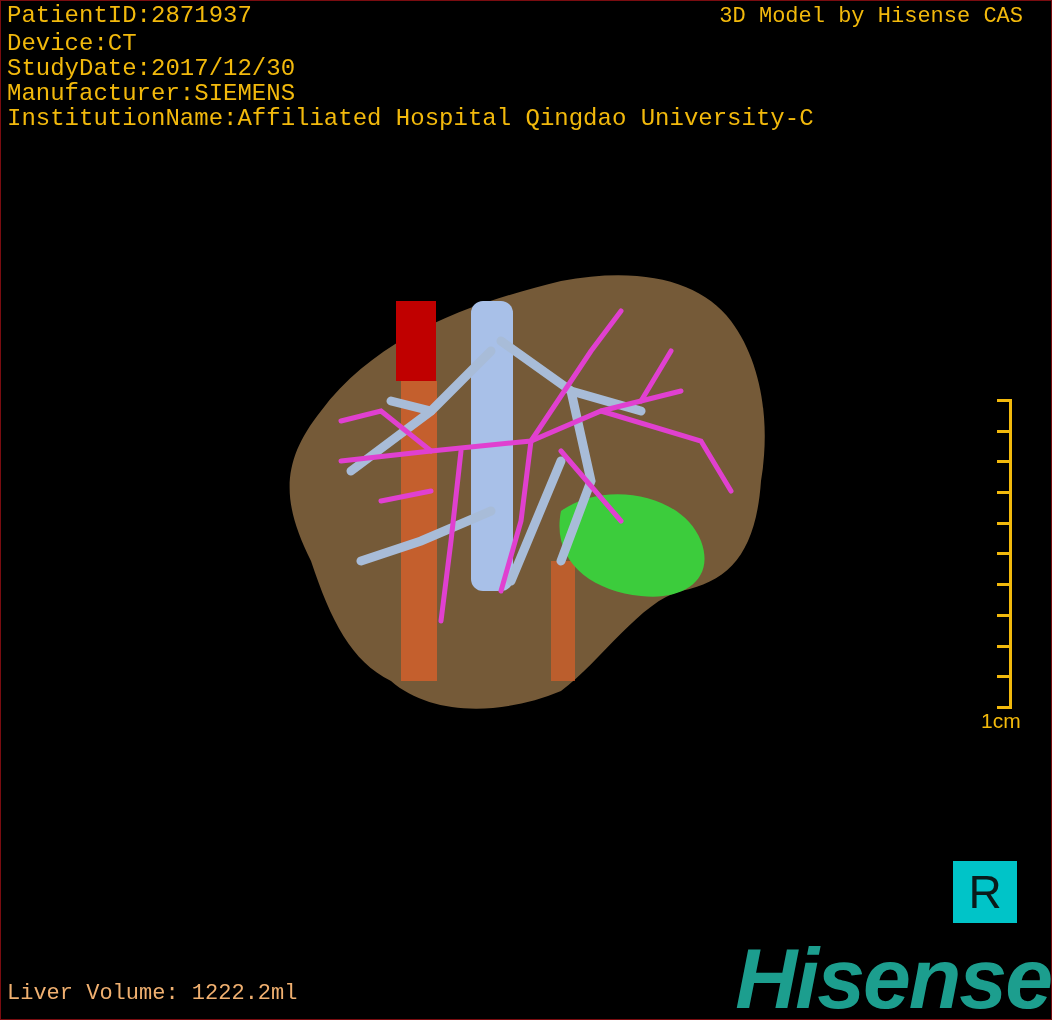 The image size is (1052, 1020). I want to click on orientation-marker: R, so click(985, 892).